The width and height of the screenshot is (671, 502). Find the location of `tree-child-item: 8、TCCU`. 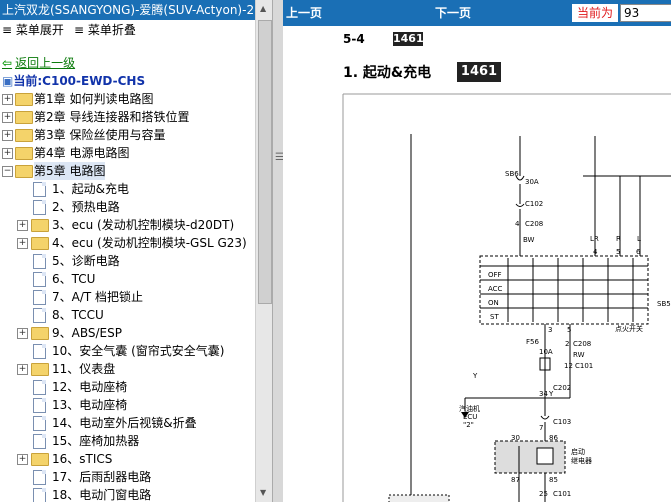

tree-child-item: 8、TCCU is located at coordinates (127, 315).